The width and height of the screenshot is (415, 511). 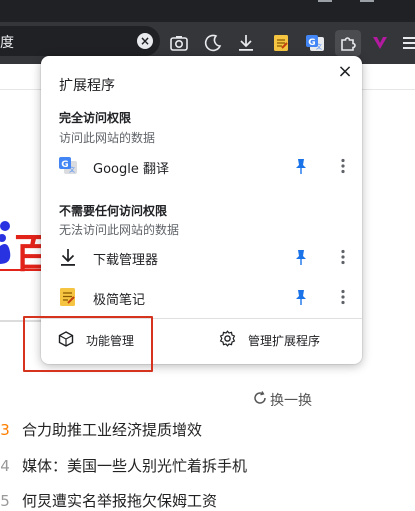 I want to click on refresh-hot-list-button: 换一换, so click(x=282, y=400).